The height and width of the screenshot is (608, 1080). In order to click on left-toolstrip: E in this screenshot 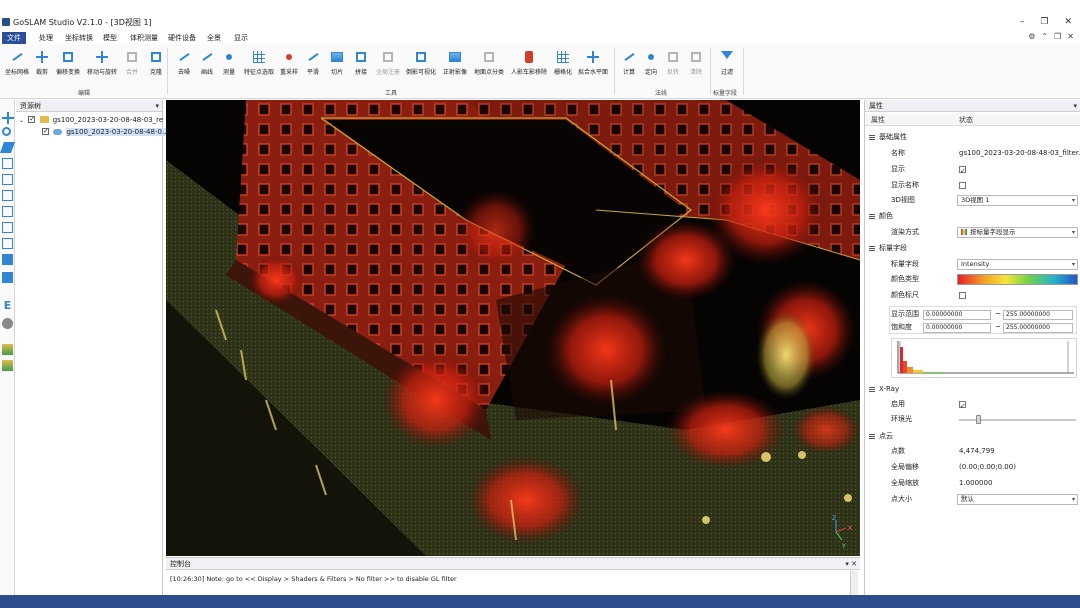, I will do `click(8, 347)`.